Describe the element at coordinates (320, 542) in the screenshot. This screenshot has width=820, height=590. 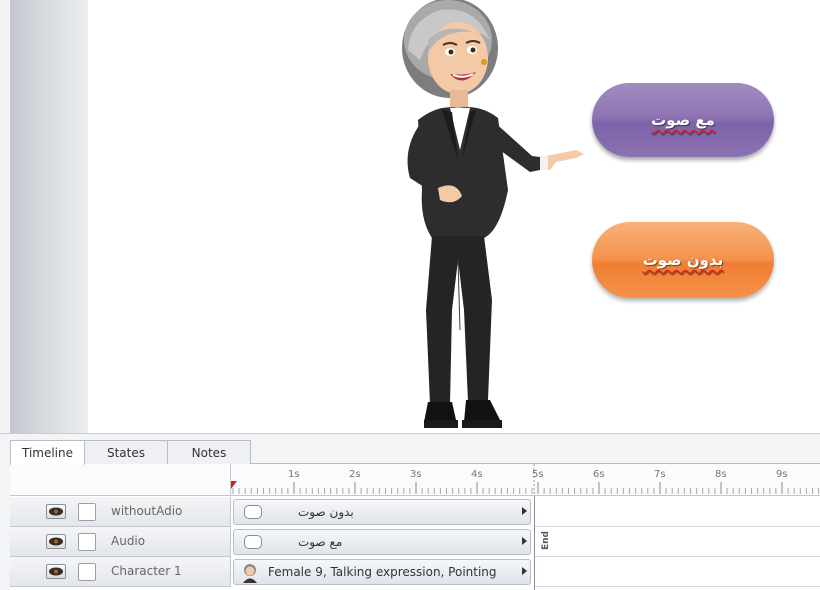
I see `bar-label: مع صوت` at that location.